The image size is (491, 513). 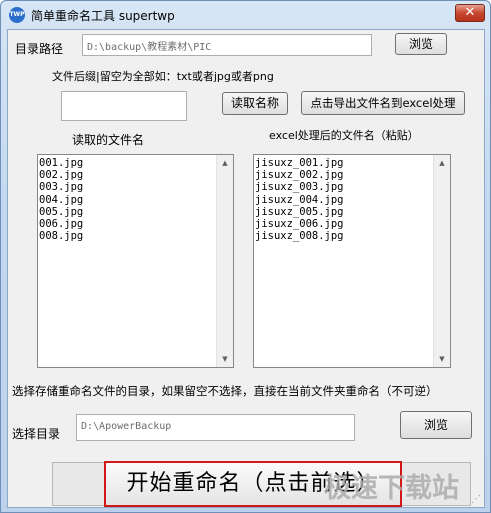 I want to click on title-bar: TWP 简单重命名工具 supertwp ✕, so click(x=245, y=15).